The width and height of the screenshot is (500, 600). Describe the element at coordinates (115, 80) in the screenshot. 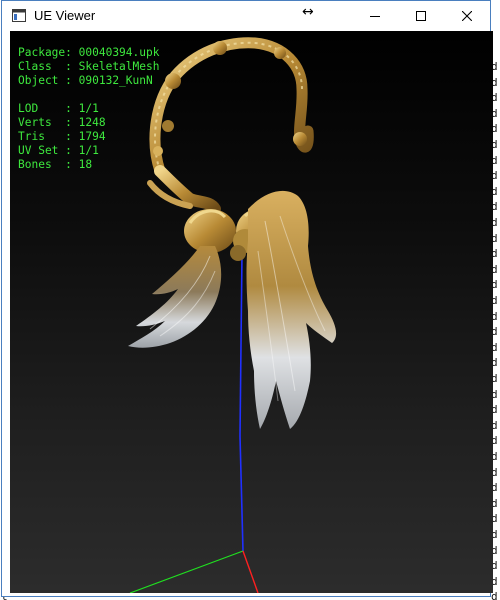

I see `info-value: 090132_KunN` at that location.